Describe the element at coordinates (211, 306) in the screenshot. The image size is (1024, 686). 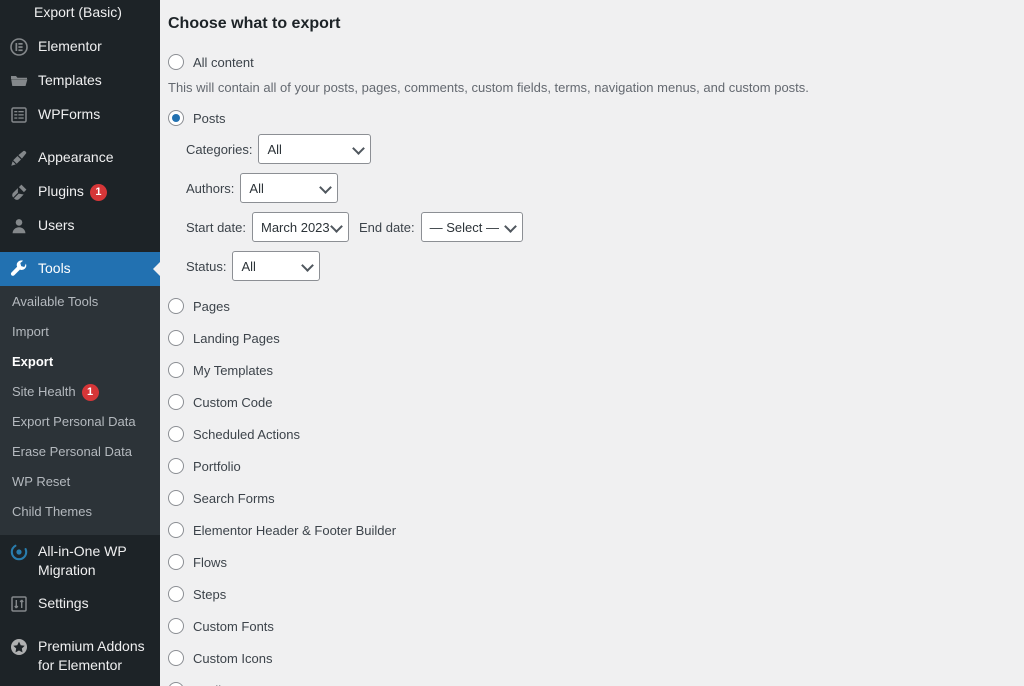
I see `option-label: Pages` at that location.